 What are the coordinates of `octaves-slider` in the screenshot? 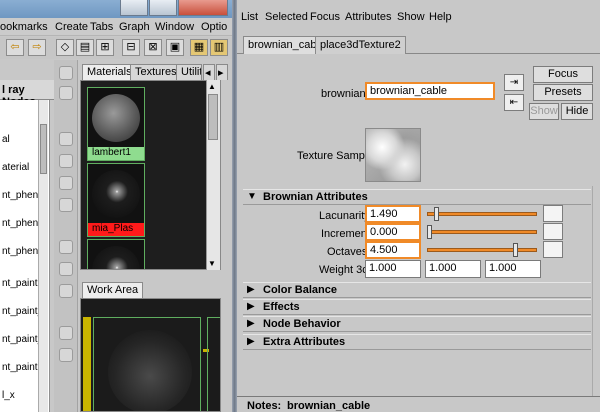 It's located at (482, 250).